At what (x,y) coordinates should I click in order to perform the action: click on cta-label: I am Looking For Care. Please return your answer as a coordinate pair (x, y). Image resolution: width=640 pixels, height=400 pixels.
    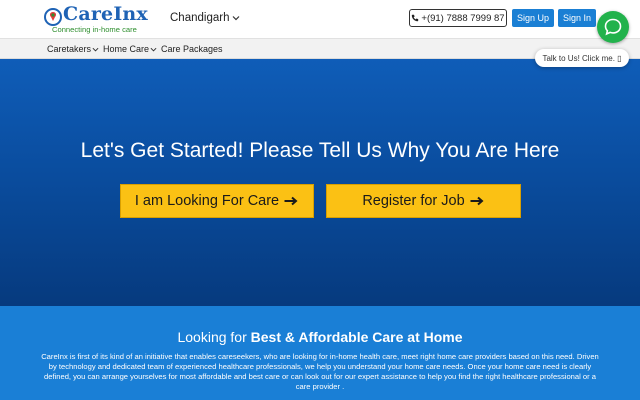
    Looking at the image, I should click on (207, 201).